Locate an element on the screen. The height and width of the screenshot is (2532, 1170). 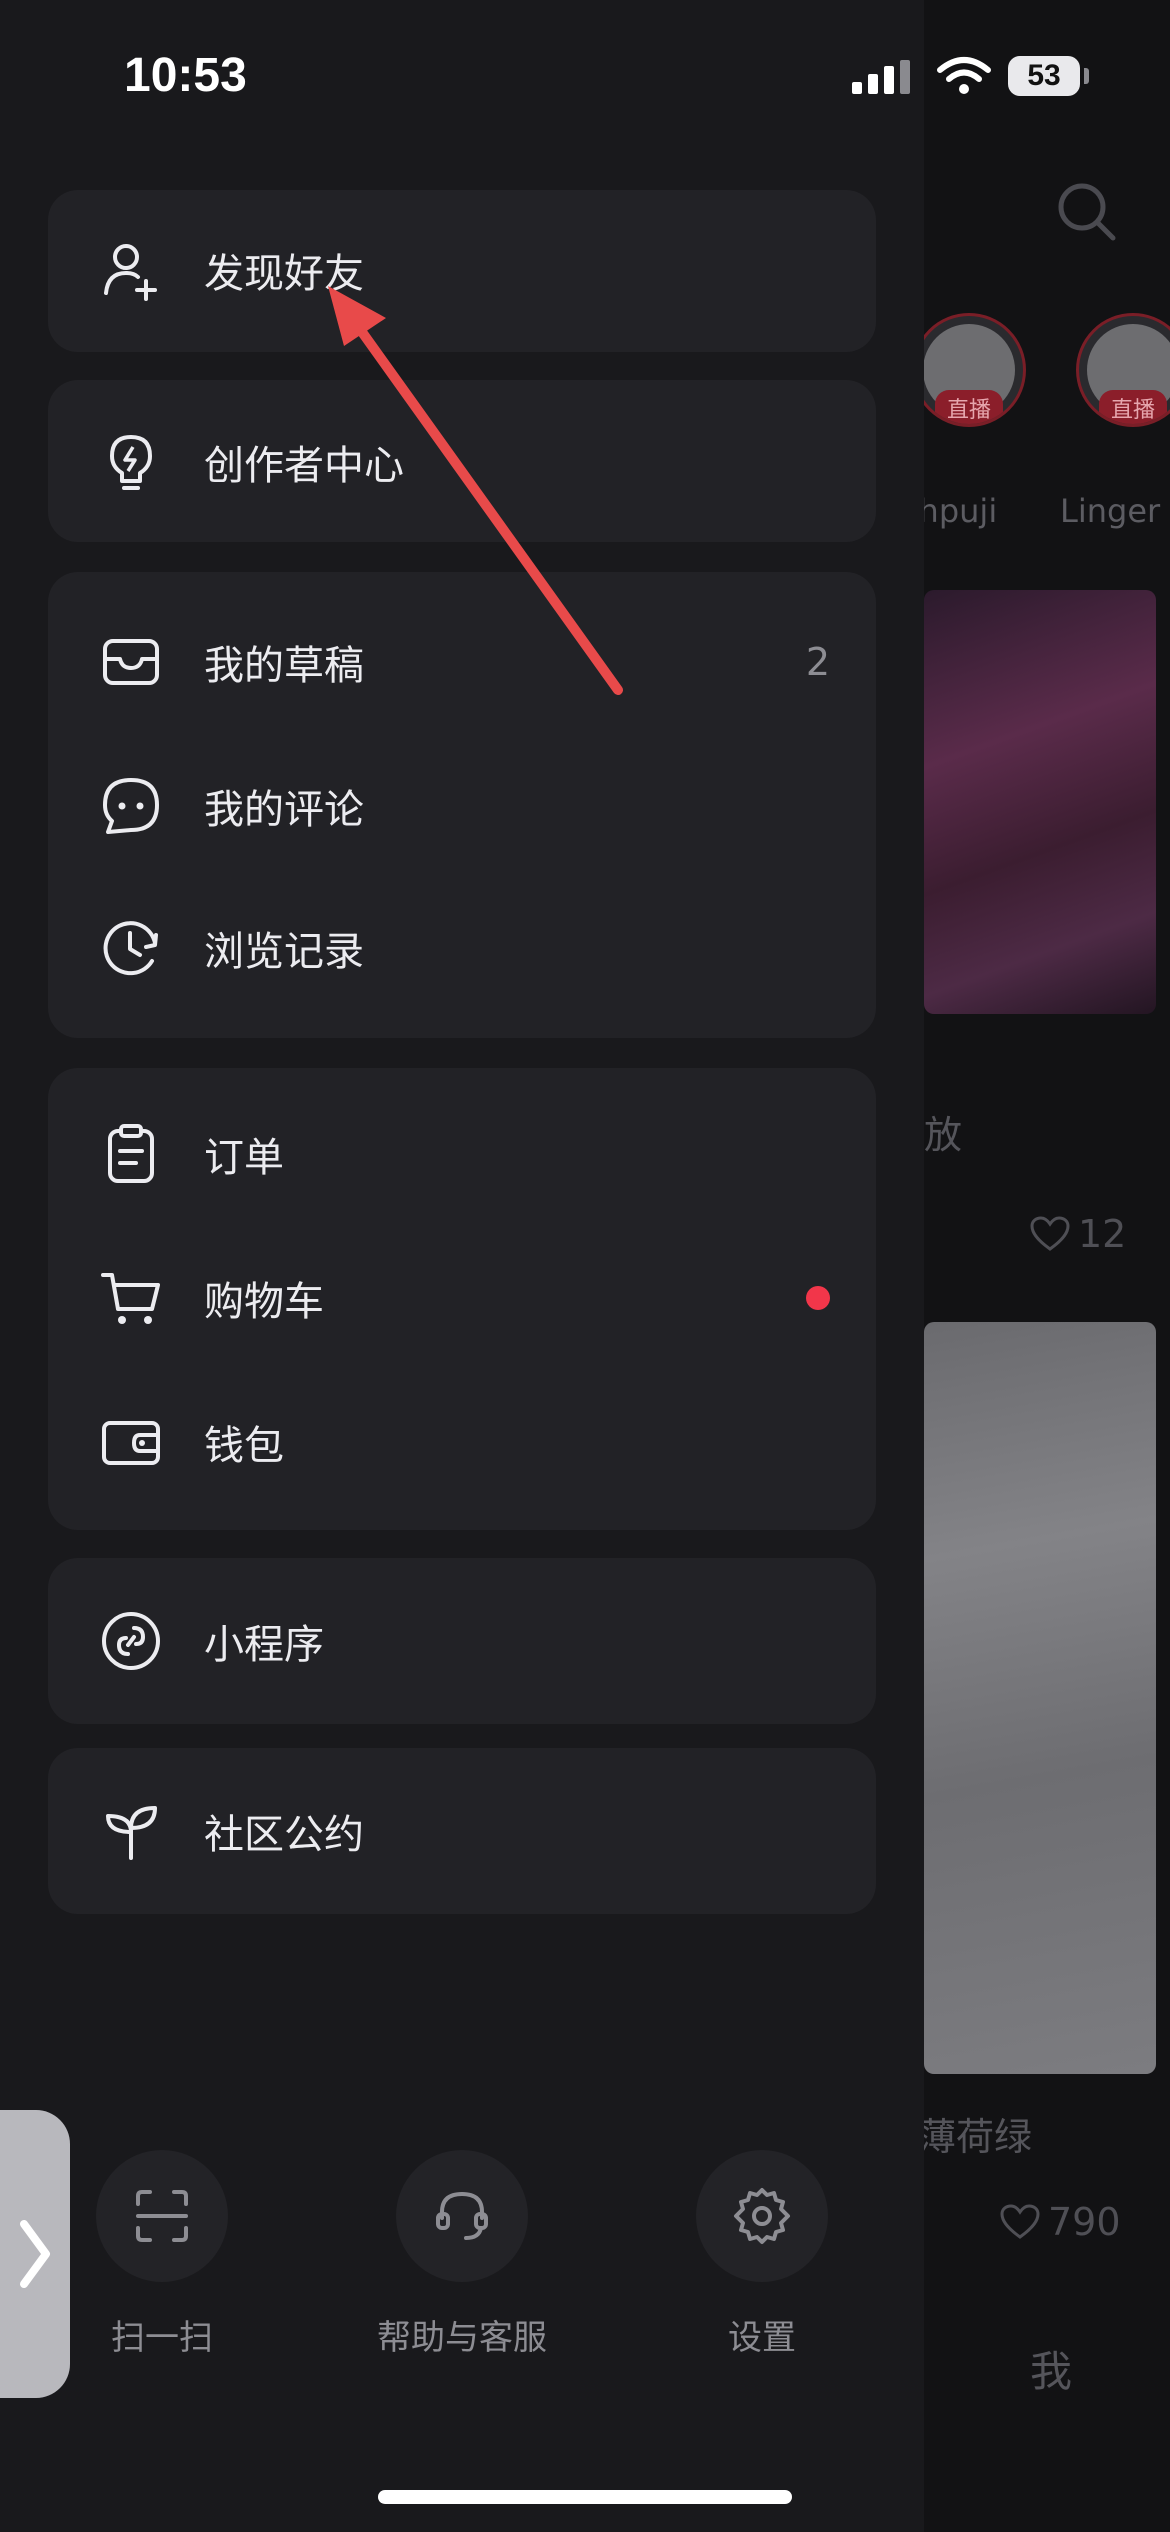
home-indicator is located at coordinates (585, 2497).